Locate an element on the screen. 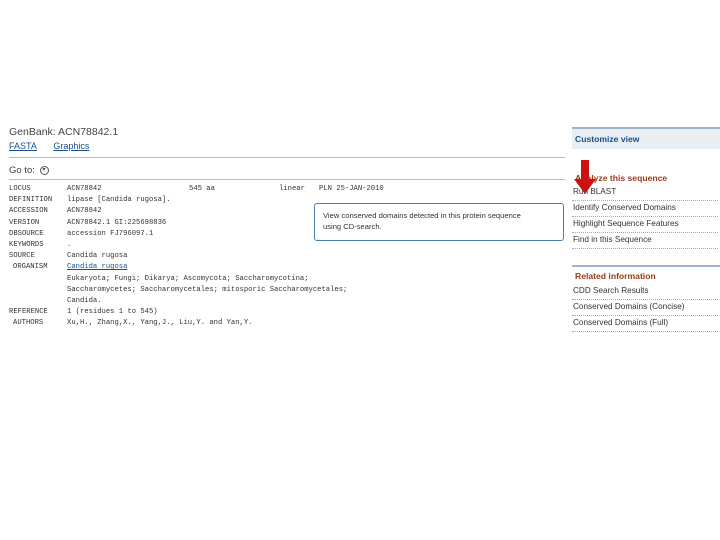 The height and width of the screenshot is (540, 720). cdd-search-results-link: CDD Search Results is located at coordinates (645, 291).